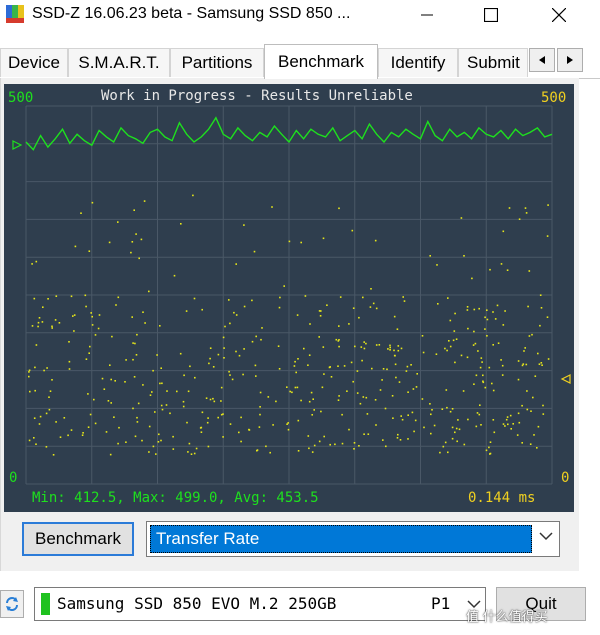 This screenshot has height=635, width=600. What do you see at coordinates (12, 604) in the screenshot?
I see `refresh-button` at bounding box center [12, 604].